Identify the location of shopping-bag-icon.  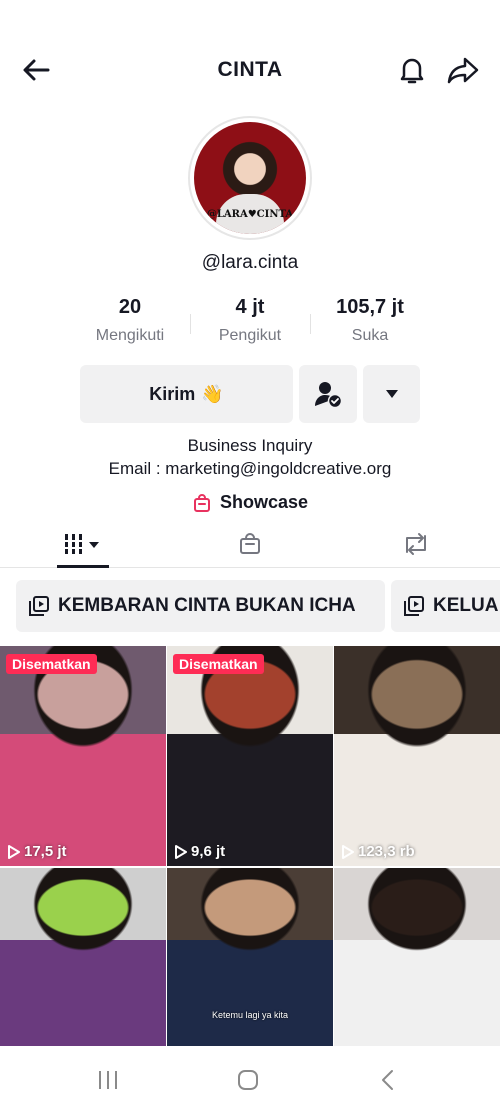
(201, 502).